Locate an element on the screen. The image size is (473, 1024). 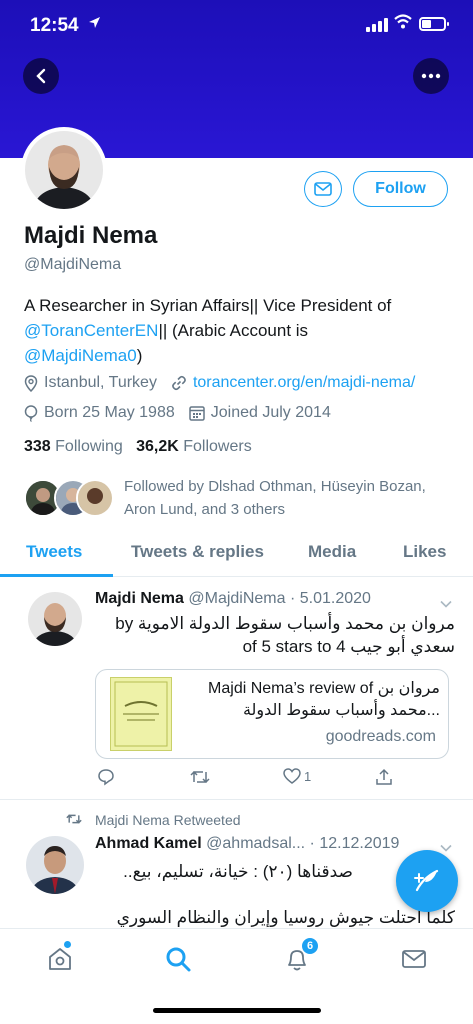
tweet-author-handle: @ahmadsal... · 12.12.2019 is located at coordinates (303, 843).